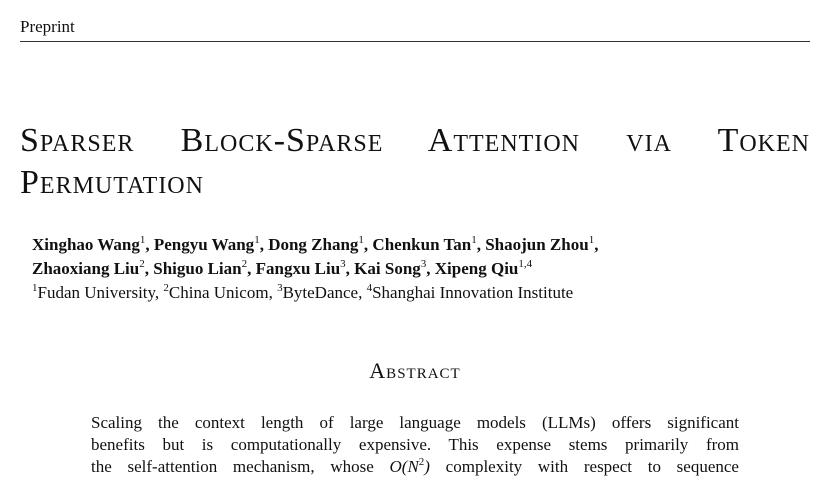 This screenshot has width=830, height=478. I want to click on abstract-text-fragment: the self-attention mechanism, whose, so click(240, 466).